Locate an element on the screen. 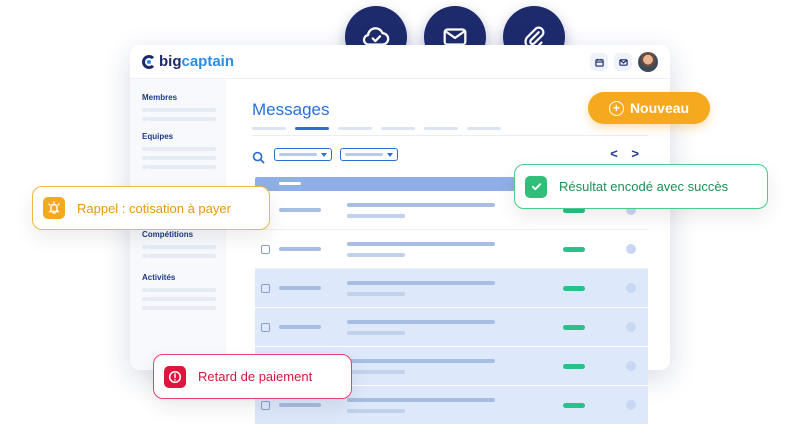  divider is located at coordinates (450, 135).